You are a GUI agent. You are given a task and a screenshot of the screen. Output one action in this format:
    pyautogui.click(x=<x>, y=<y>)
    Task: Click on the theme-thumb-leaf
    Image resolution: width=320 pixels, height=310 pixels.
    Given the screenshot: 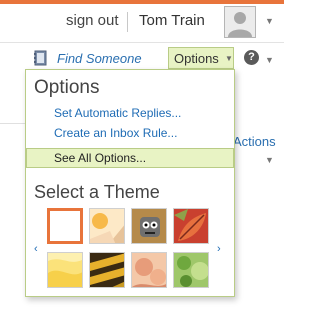 What is the action you would take?
    pyautogui.click(x=191, y=226)
    